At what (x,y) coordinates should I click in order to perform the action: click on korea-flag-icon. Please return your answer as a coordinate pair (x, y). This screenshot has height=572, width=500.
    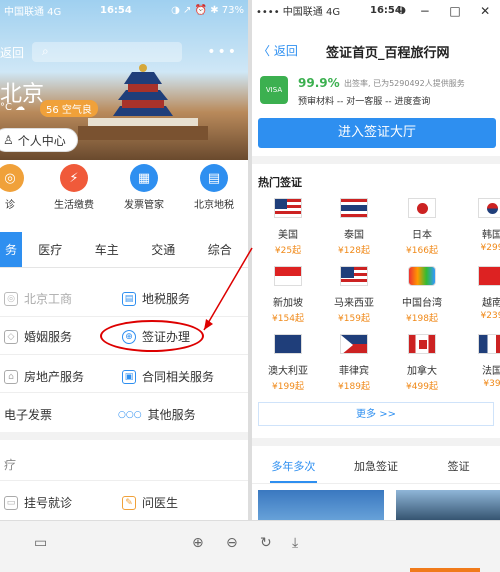
    Looking at the image, I should click on (489, 208).